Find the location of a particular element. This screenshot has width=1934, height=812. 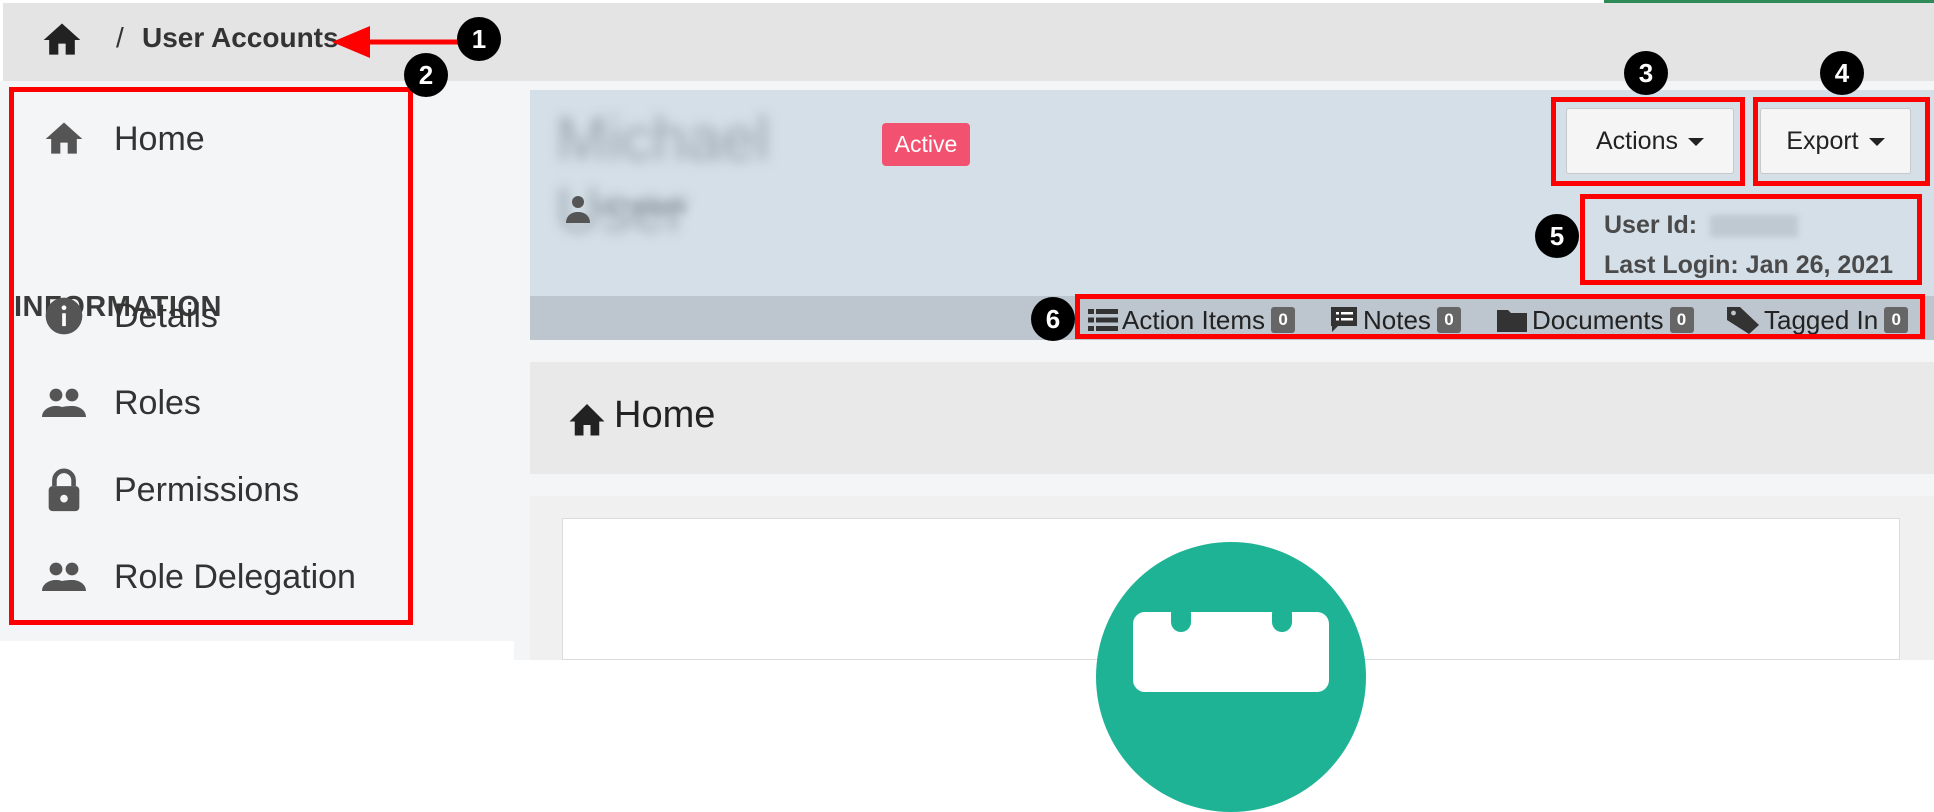

status-badge: Active is located at coordinates (926, 144).